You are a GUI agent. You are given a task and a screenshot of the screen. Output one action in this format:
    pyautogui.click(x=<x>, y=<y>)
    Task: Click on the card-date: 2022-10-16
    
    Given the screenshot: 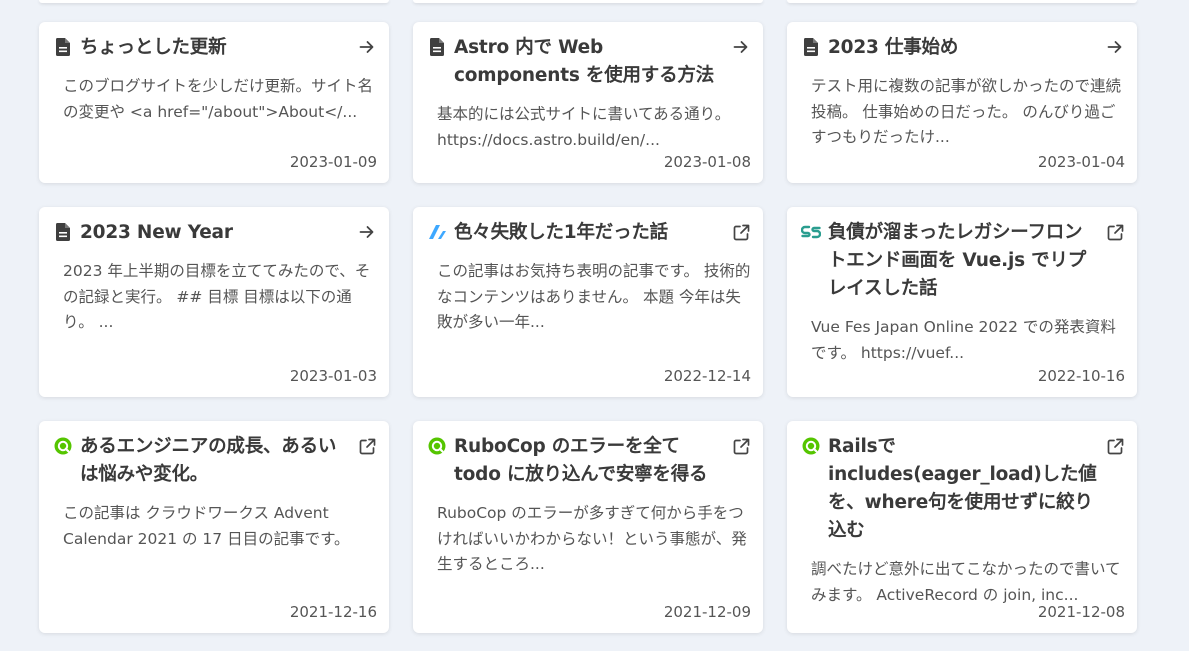 What is the action you would take?
    pyautogui.click(x=1081, y=376)
    